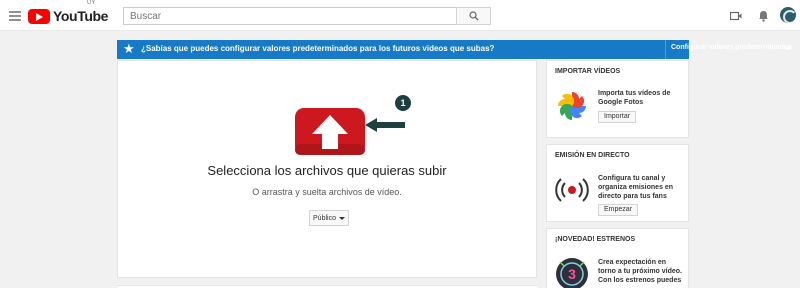 The image size is (800, 288). I want to click on privacy-dropdown: Público, so click(329, 218).